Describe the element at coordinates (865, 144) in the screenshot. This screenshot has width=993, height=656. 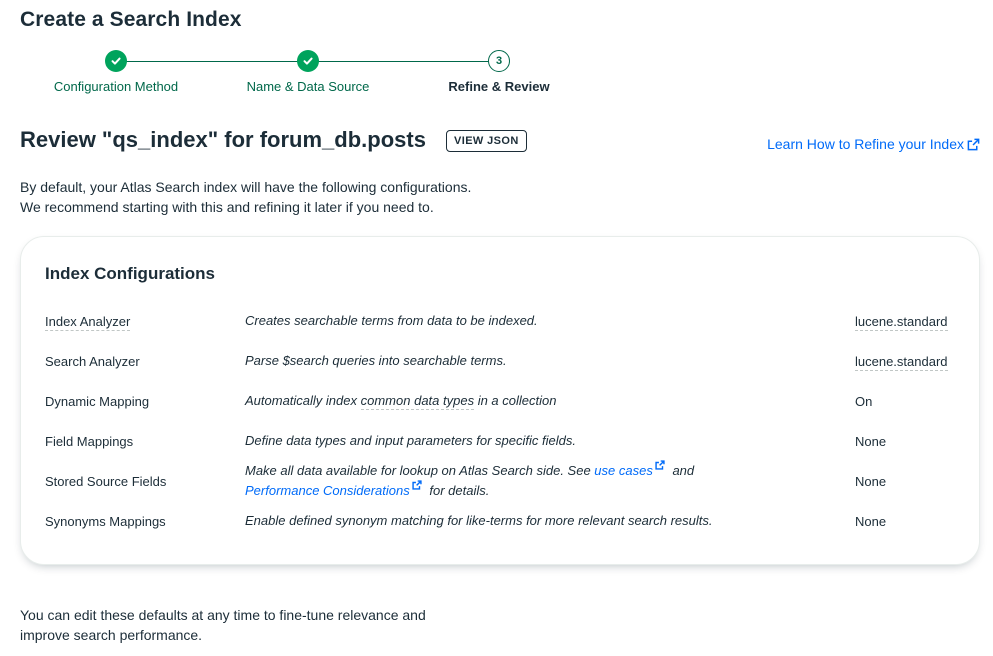
I see `learn-refine-link-label: Learn How to Refine your Index` at that location.